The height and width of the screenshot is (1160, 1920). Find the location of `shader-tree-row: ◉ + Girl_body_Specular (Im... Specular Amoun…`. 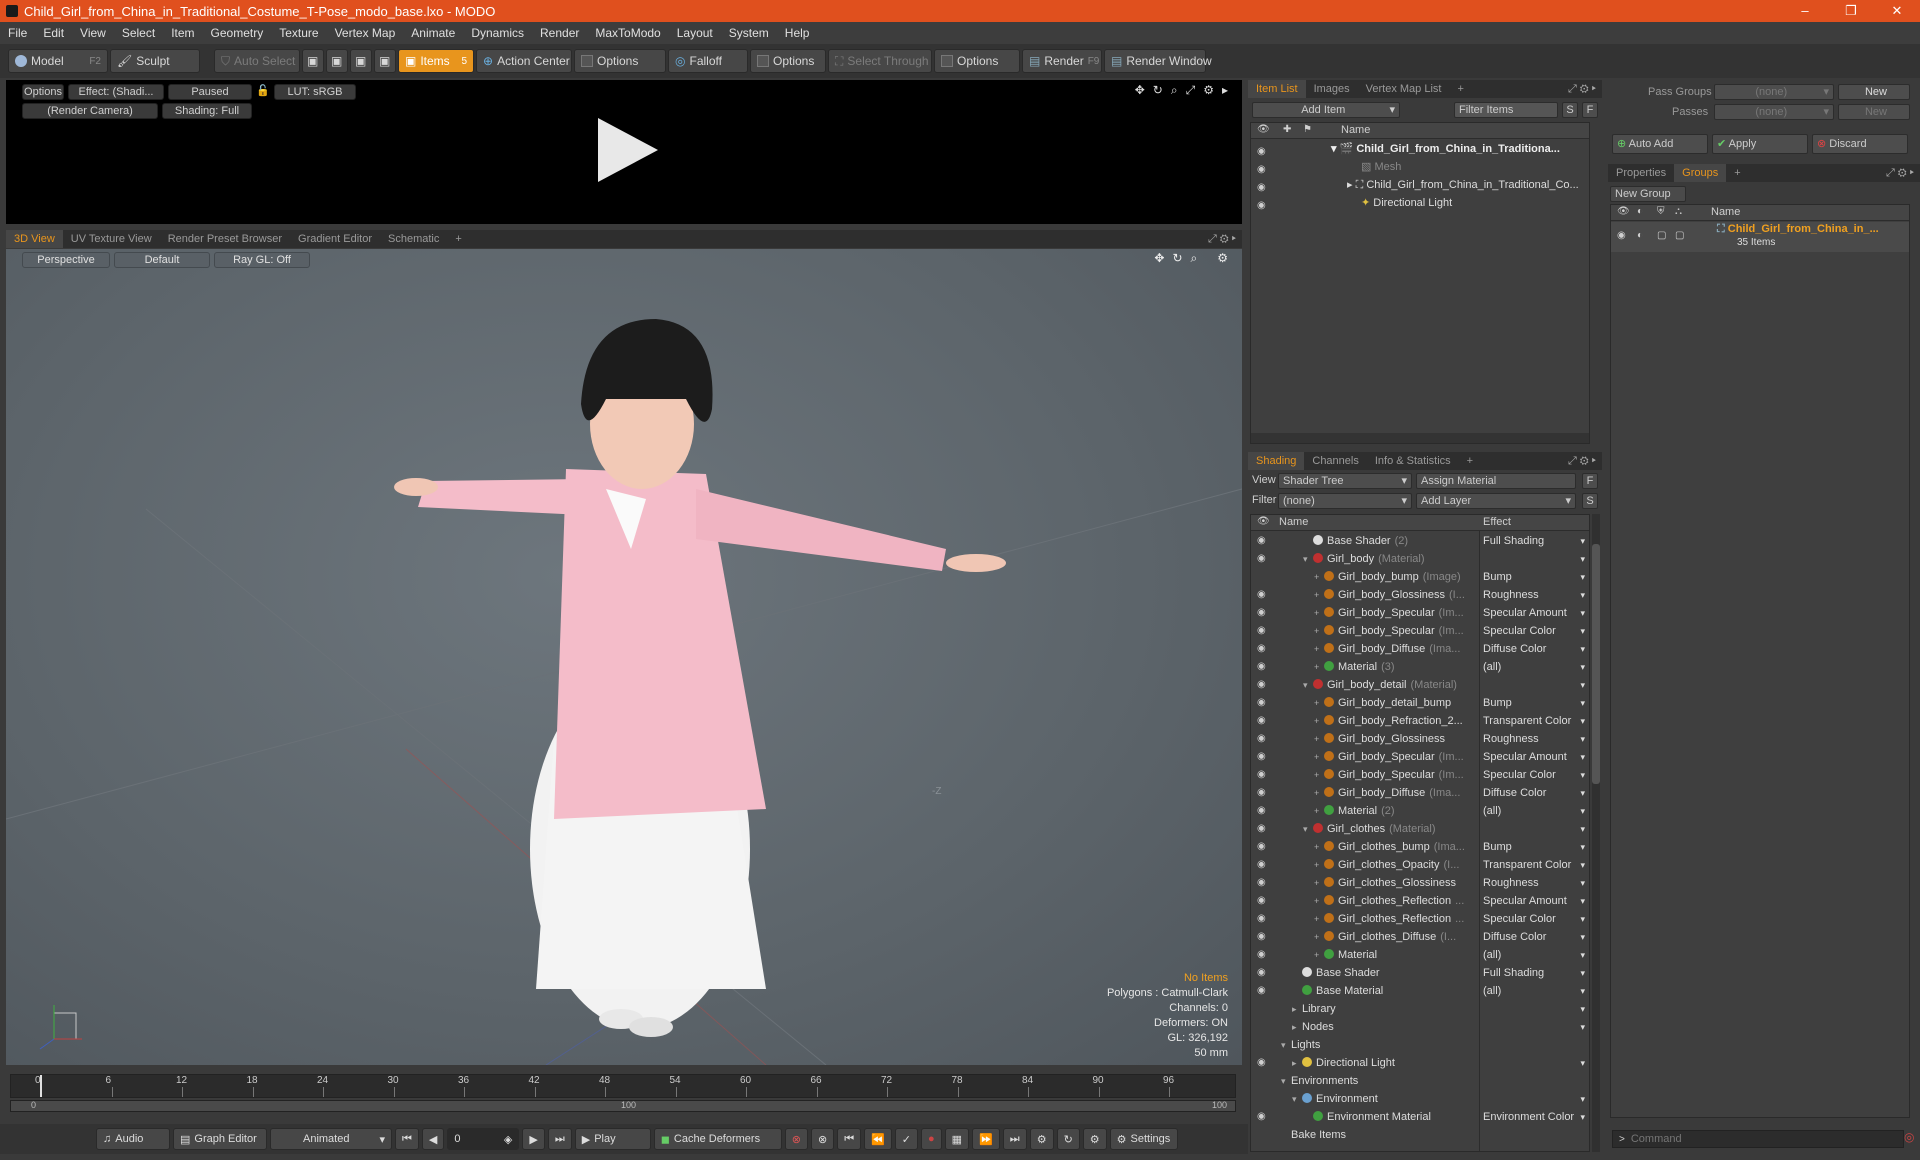

shader-tree-row: ◉ + Girl_body_Specular (Im... Specular Amoun… is located at coordinates (1420, 757).